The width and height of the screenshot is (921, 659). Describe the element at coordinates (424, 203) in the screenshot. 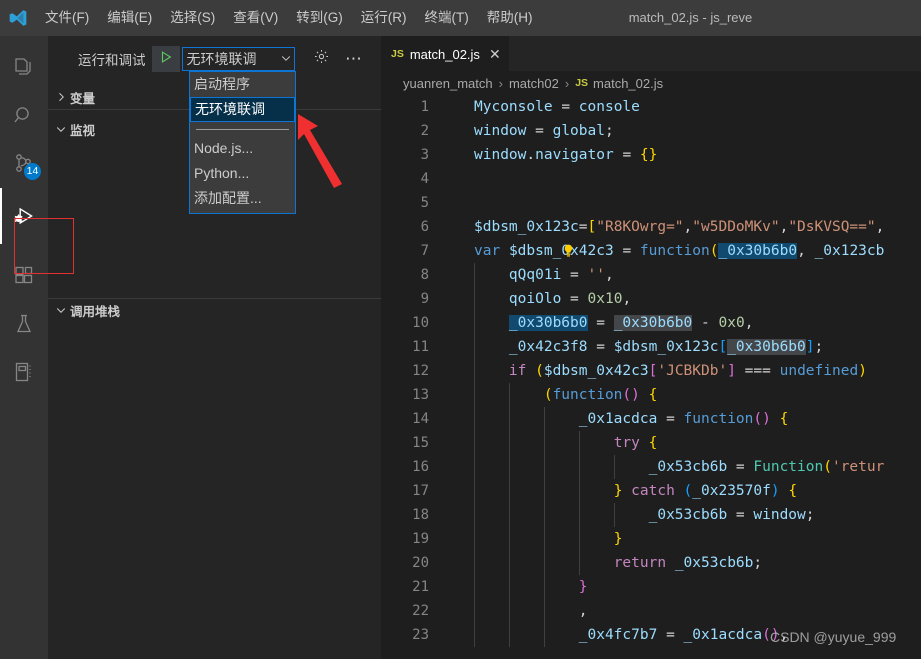

I see `line-number: 5` at that location.